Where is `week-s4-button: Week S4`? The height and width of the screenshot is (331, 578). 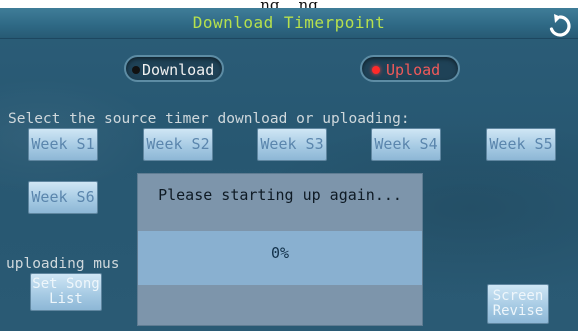
week-s4-button: Week S4 is located at coordinates (406, 144).